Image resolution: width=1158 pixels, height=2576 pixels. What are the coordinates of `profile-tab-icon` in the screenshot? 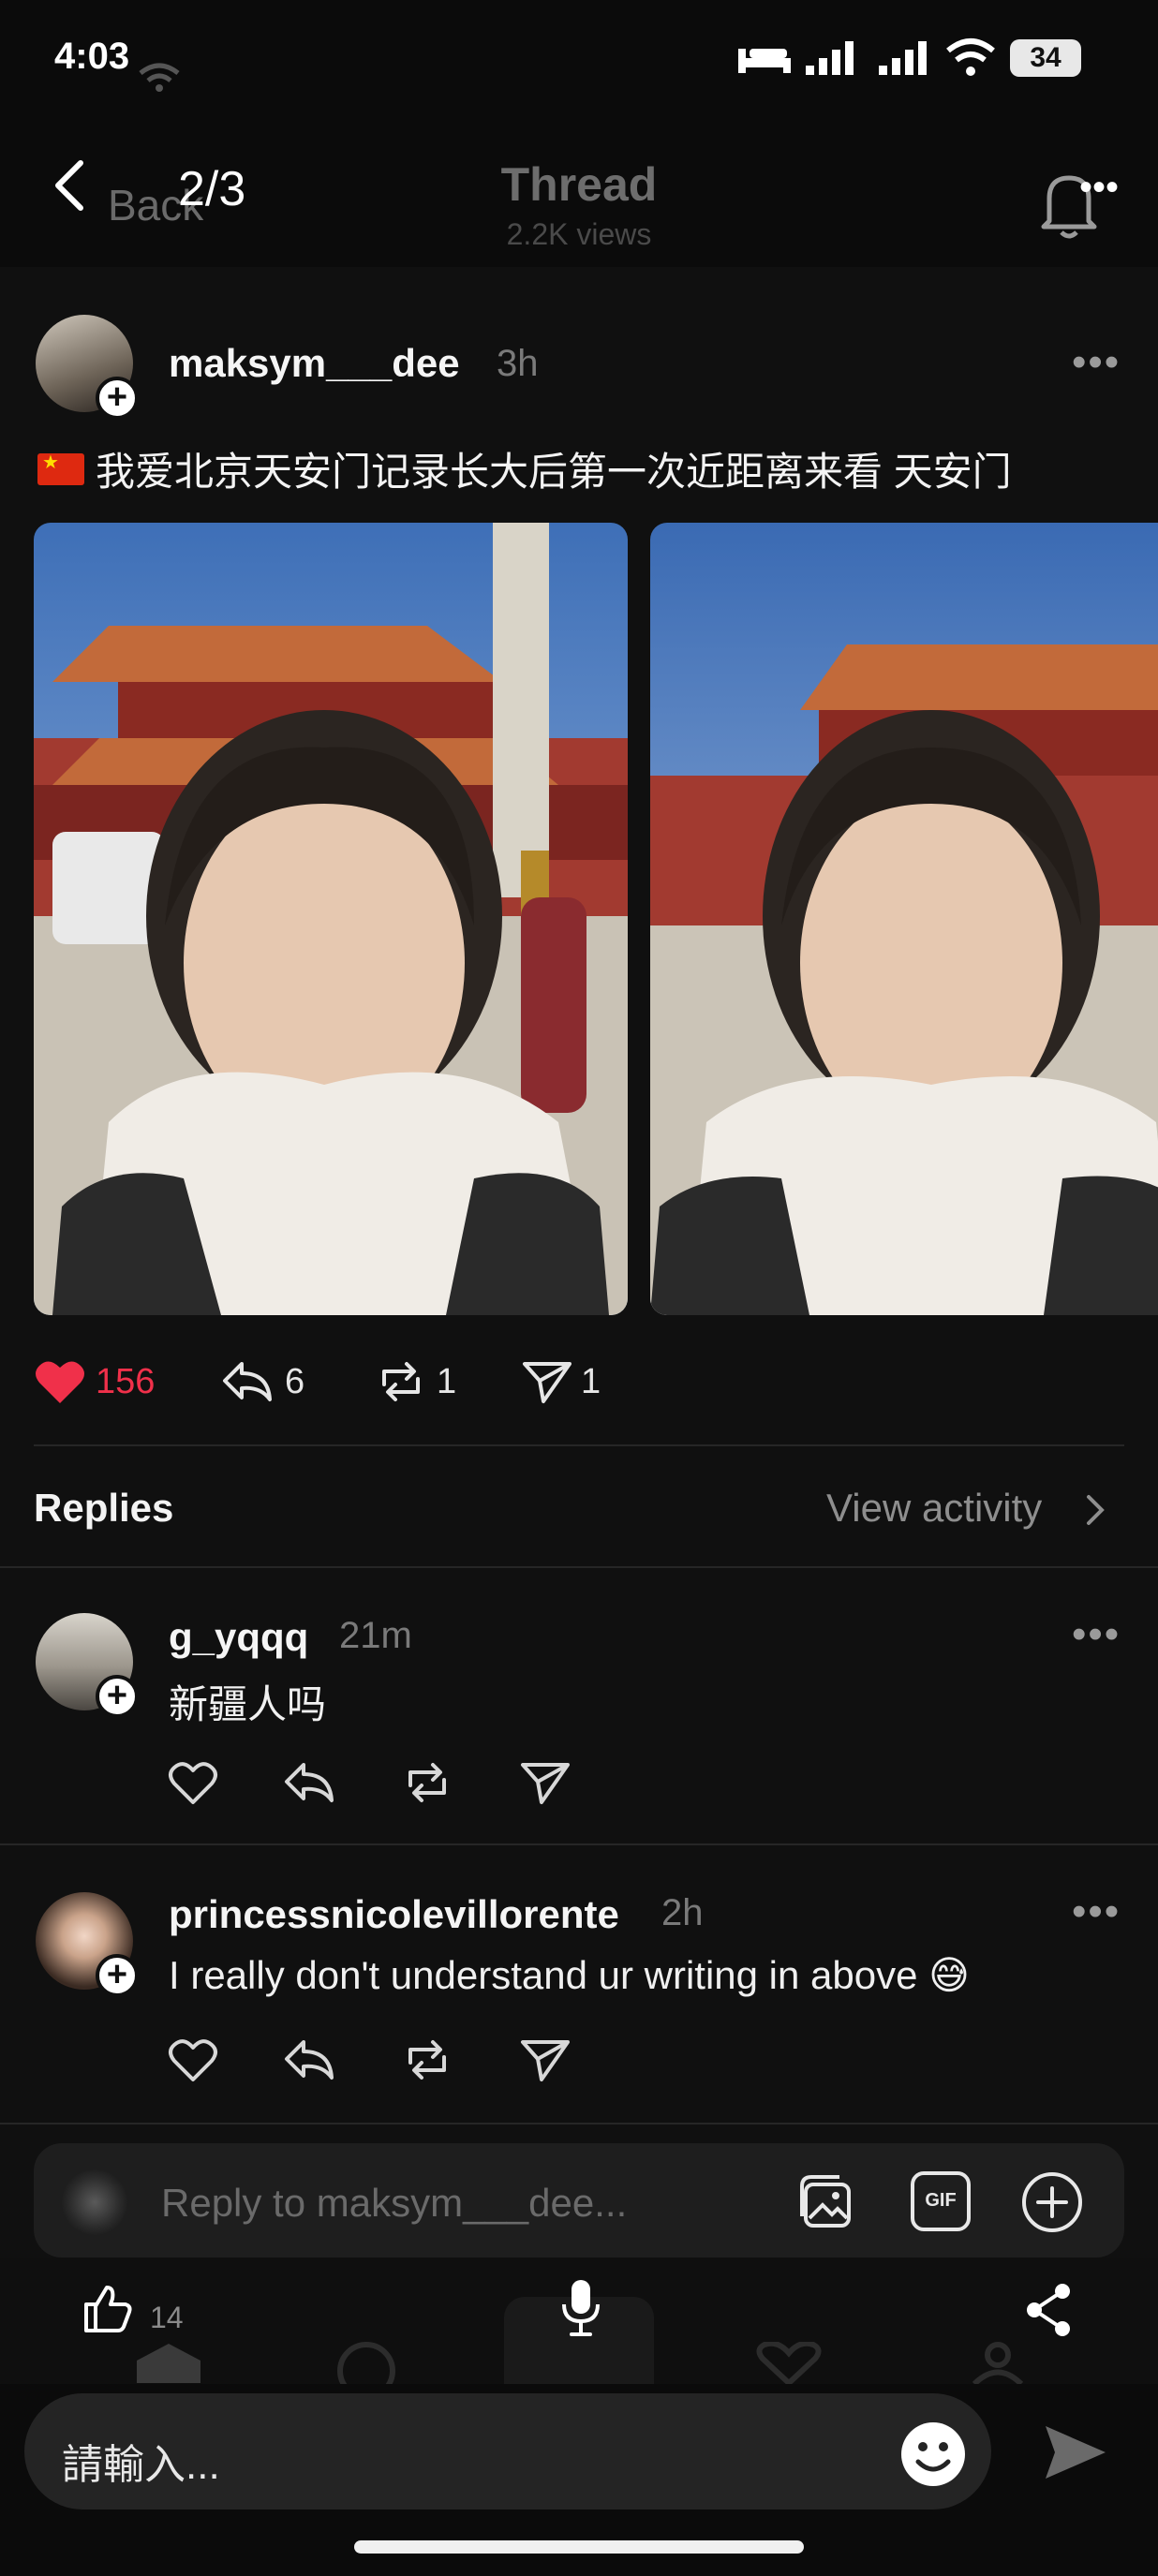 It's located at (998, 2363).